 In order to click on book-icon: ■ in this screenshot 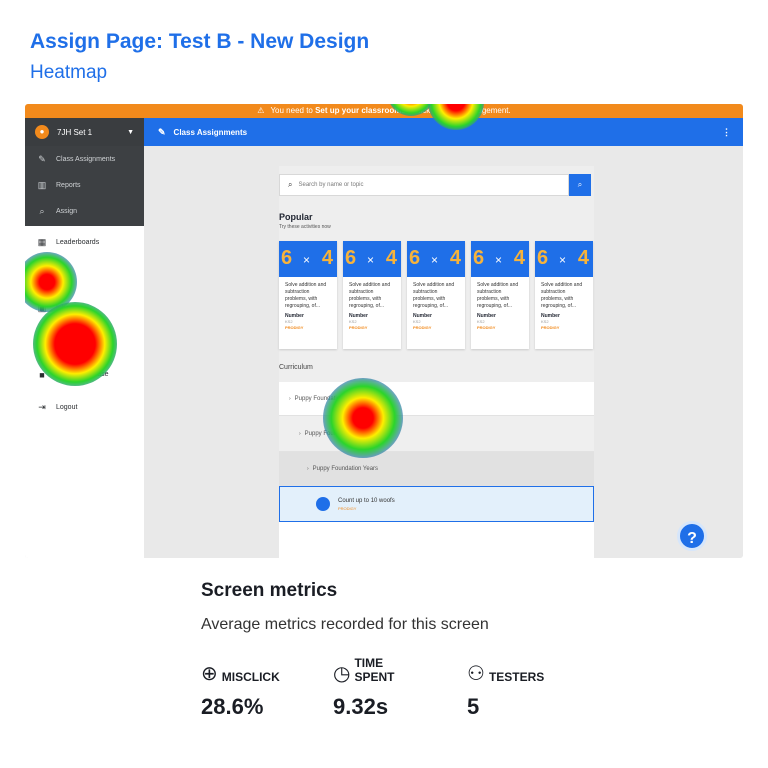, I will do `click(42, 374)`.